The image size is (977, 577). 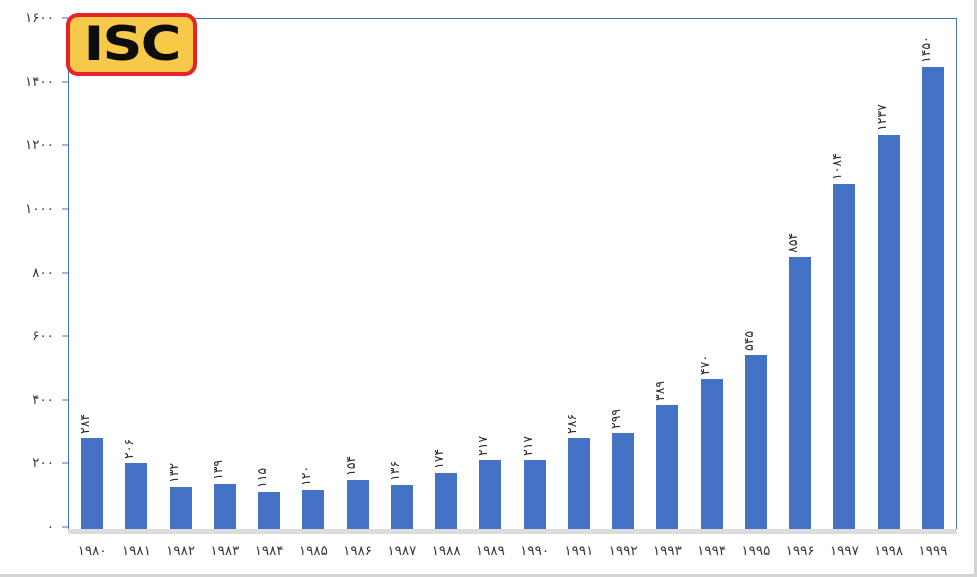 I want to click on bar: ۱۰۸۴, so click(x=842, y=341).